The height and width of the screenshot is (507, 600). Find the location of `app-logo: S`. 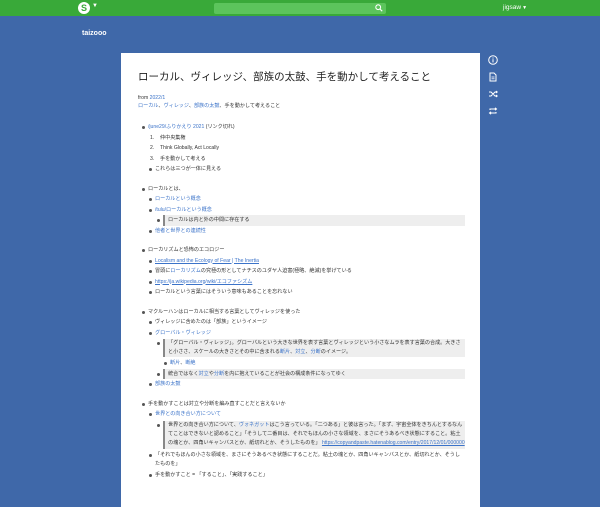

app-logo: S is located at coordinates (84, 8).